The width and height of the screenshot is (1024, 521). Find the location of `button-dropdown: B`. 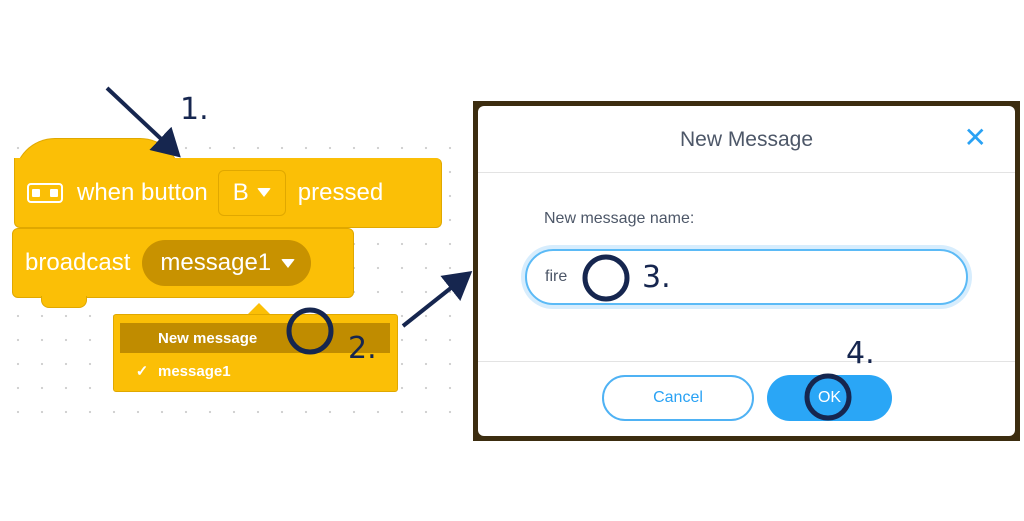

button-dropdown: B is located at coordinates (251, 192).